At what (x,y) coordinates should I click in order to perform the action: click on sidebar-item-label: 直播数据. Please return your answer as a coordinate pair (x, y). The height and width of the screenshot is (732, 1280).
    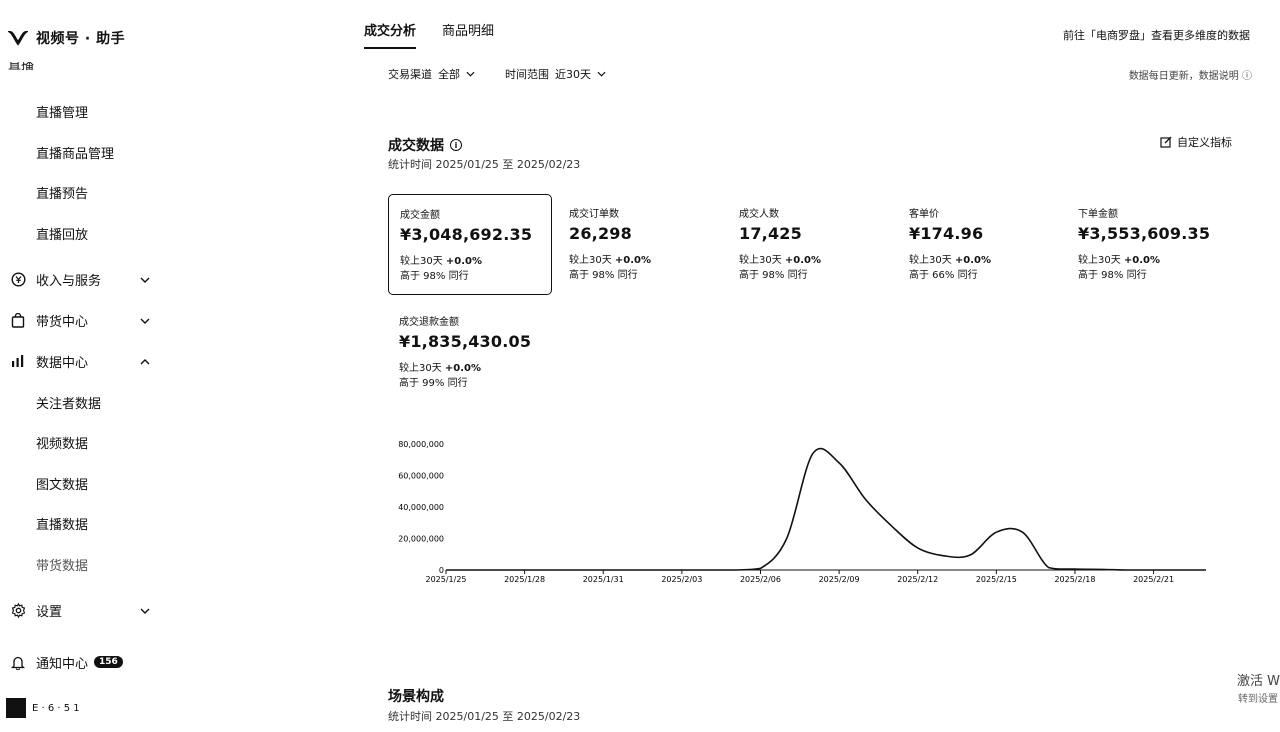
    Looking at the image, I should click on (62, 525).